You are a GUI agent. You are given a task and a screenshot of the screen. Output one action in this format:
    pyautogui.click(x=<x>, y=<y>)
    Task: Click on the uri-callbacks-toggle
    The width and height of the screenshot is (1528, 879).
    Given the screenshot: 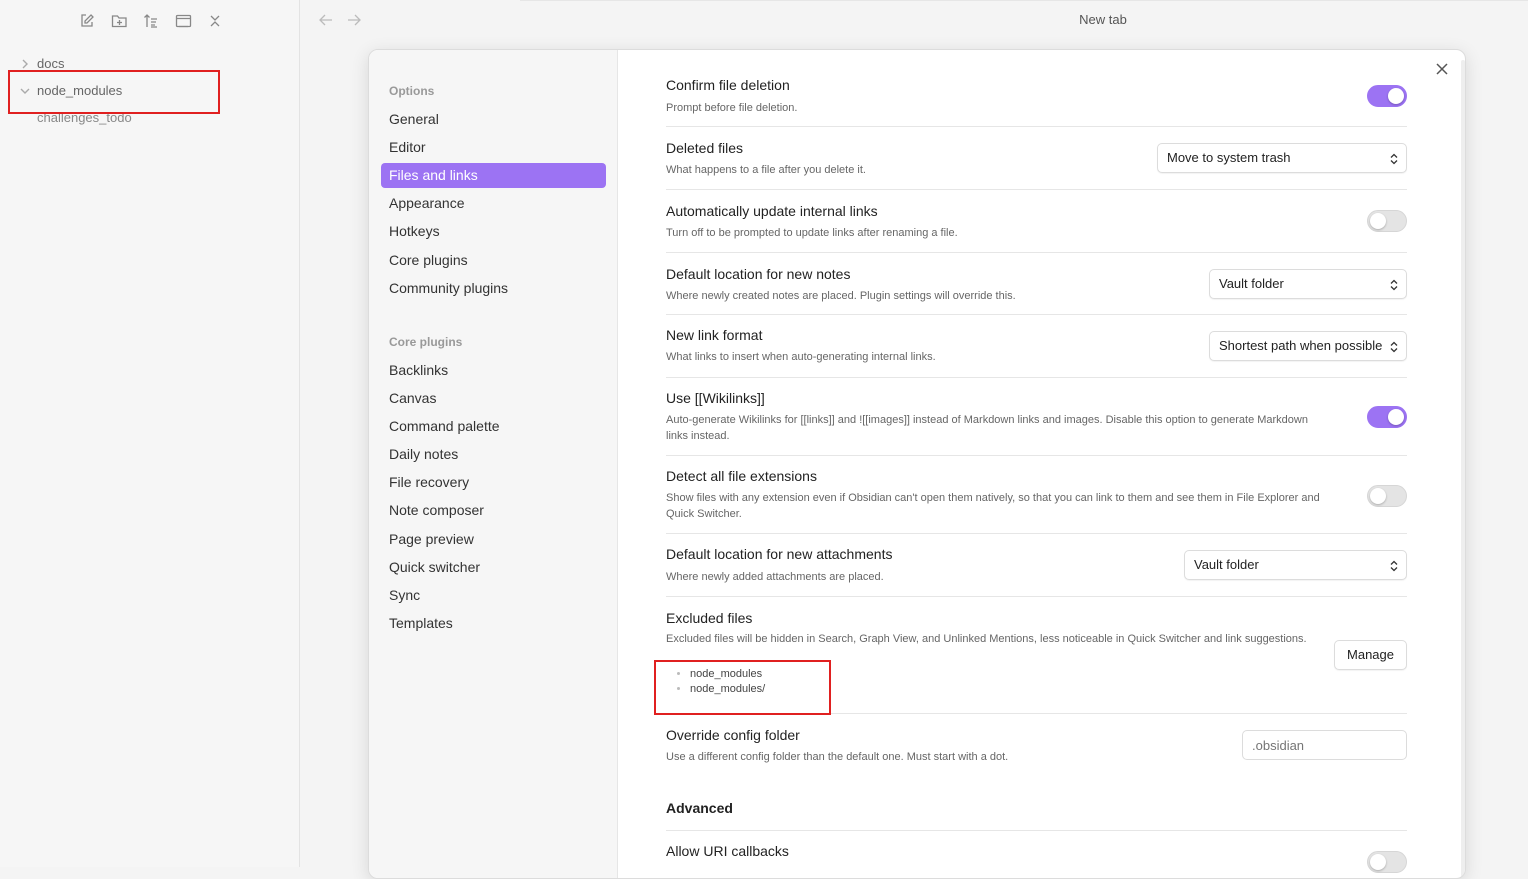 What is the action you would take?
    pyautogui.click(x=1387, y=862)
    